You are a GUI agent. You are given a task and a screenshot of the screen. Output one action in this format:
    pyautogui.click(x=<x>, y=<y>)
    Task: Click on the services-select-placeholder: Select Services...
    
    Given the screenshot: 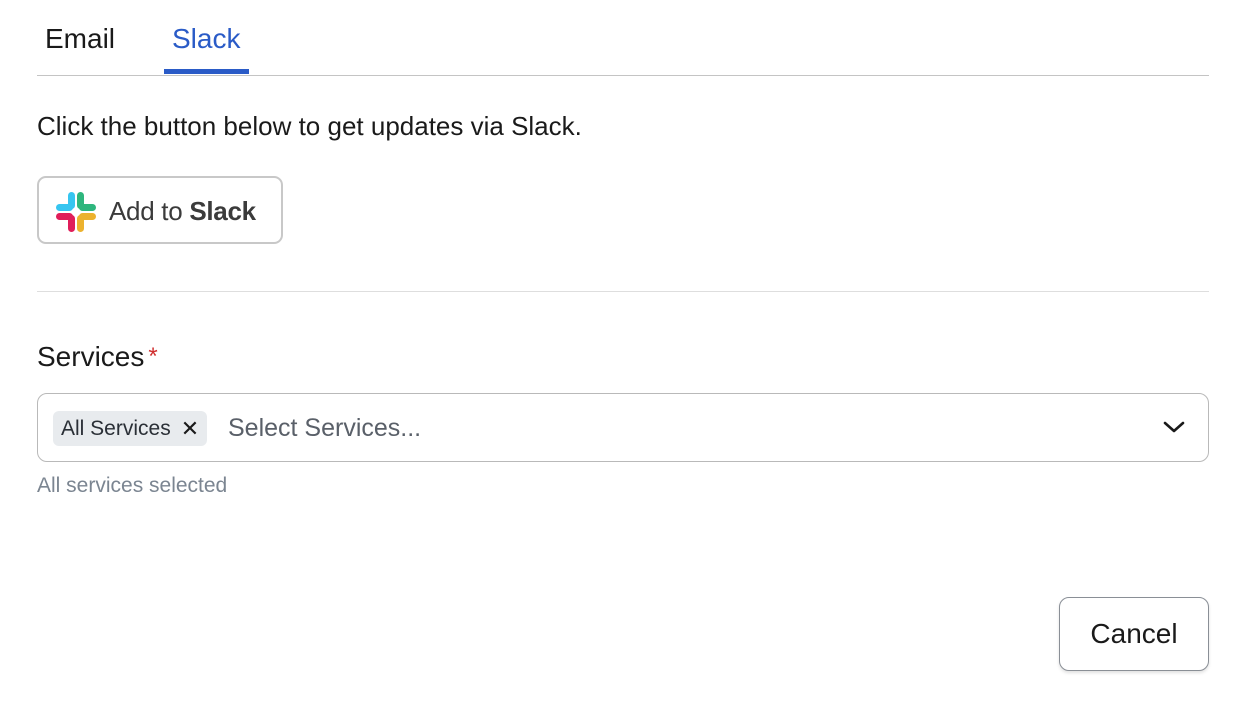 What is the action you would take?
    pyautogui.click(x=324, y=428)
    